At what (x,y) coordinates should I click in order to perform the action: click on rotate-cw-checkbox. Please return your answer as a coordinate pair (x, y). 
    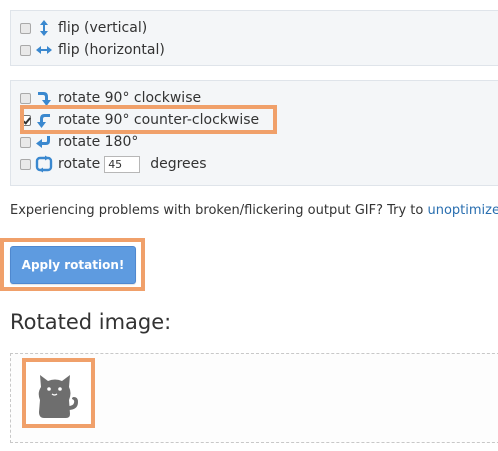
    Looking at the image, I should click on (25, 98).